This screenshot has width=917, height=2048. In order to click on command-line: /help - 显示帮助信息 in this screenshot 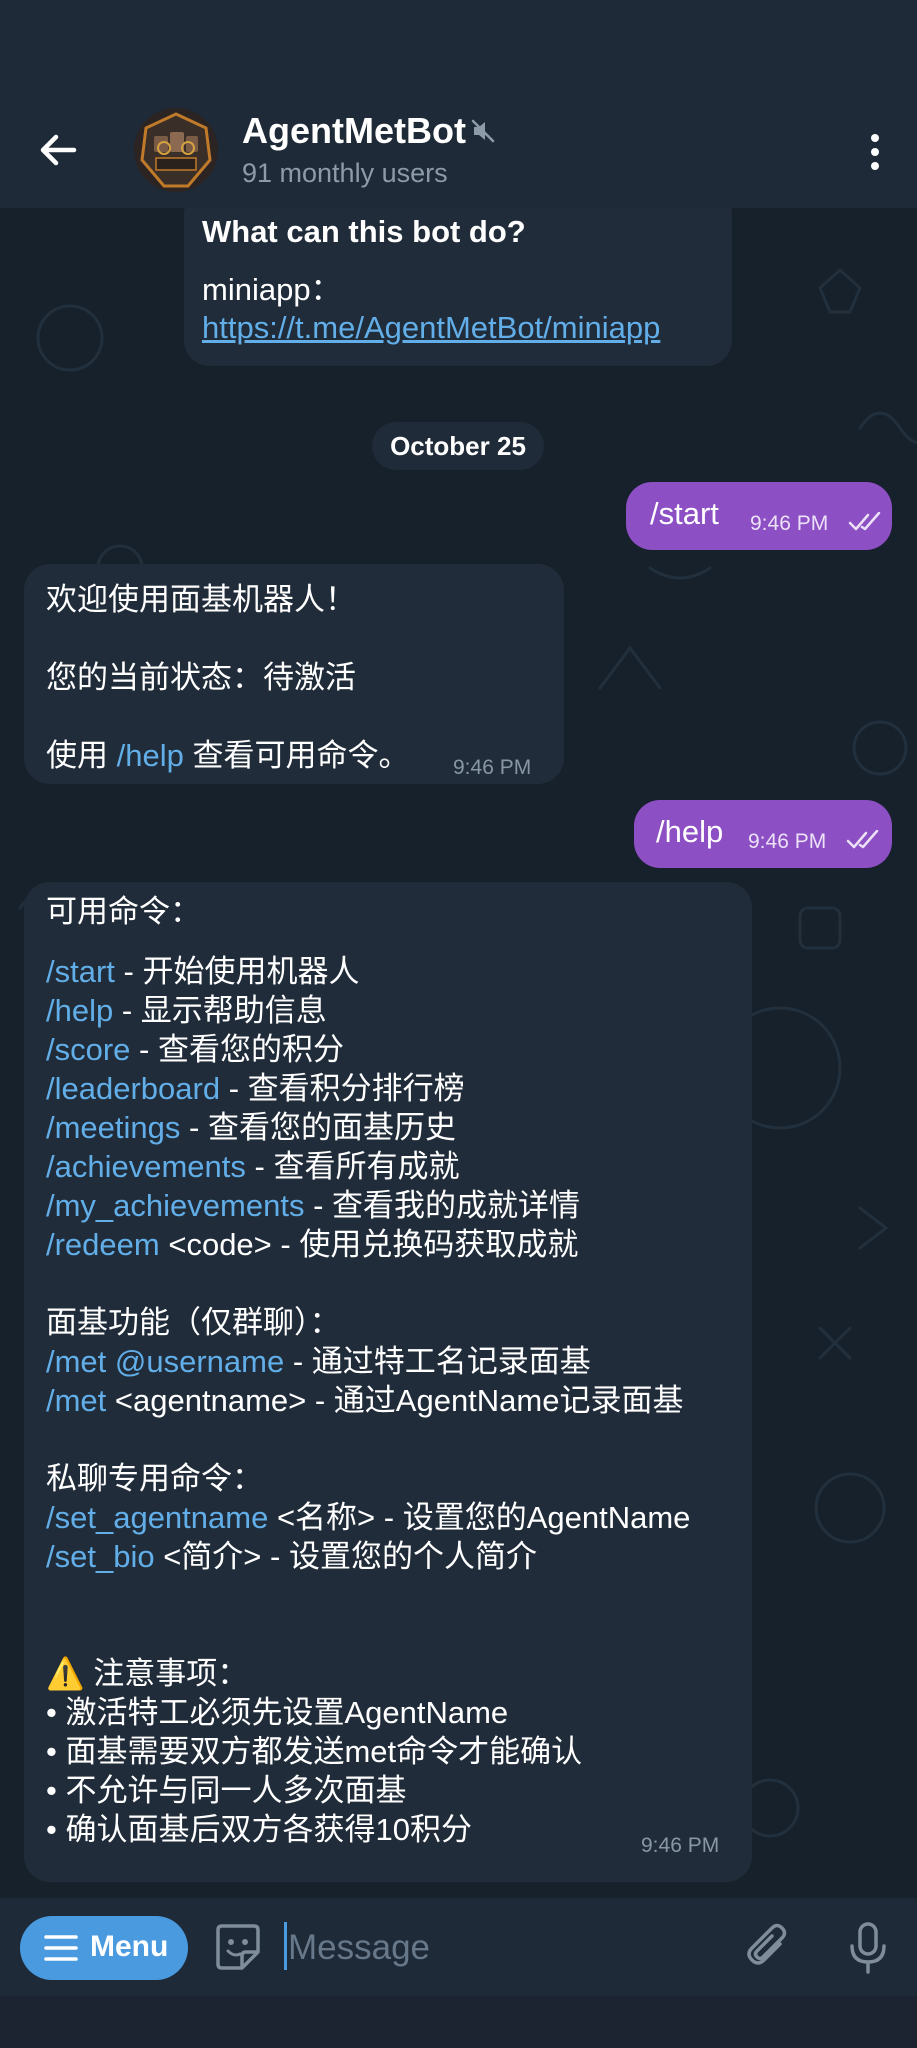, I will do `click(186, 1010)`.